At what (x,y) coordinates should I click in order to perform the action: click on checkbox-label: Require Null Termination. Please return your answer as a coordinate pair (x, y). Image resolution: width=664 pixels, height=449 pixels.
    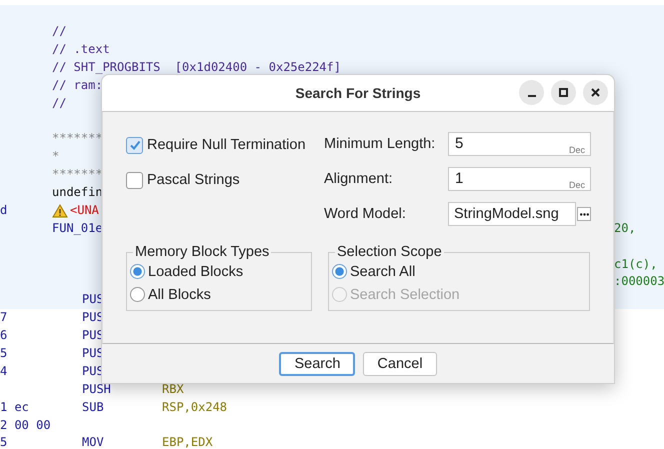
    Looking at the image, I should click on (226, 145).